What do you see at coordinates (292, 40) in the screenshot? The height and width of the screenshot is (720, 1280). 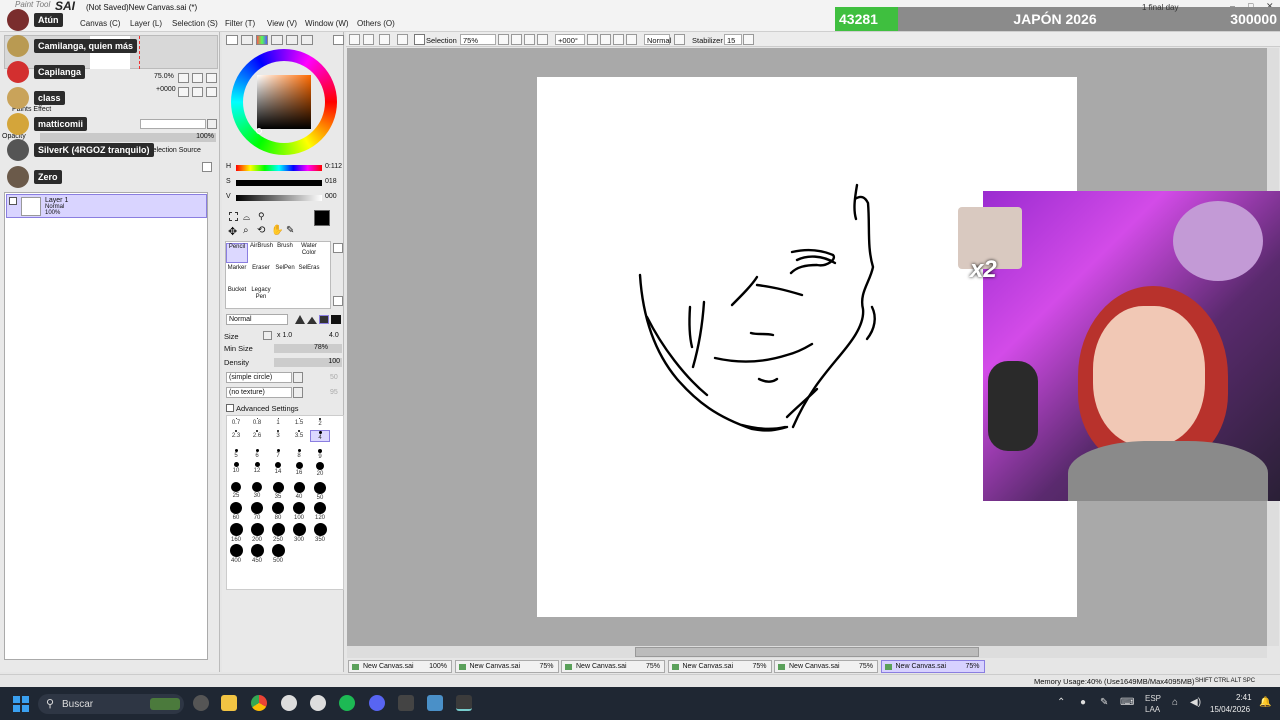 I see `swatches-tab` at bounding box center [292, 40].